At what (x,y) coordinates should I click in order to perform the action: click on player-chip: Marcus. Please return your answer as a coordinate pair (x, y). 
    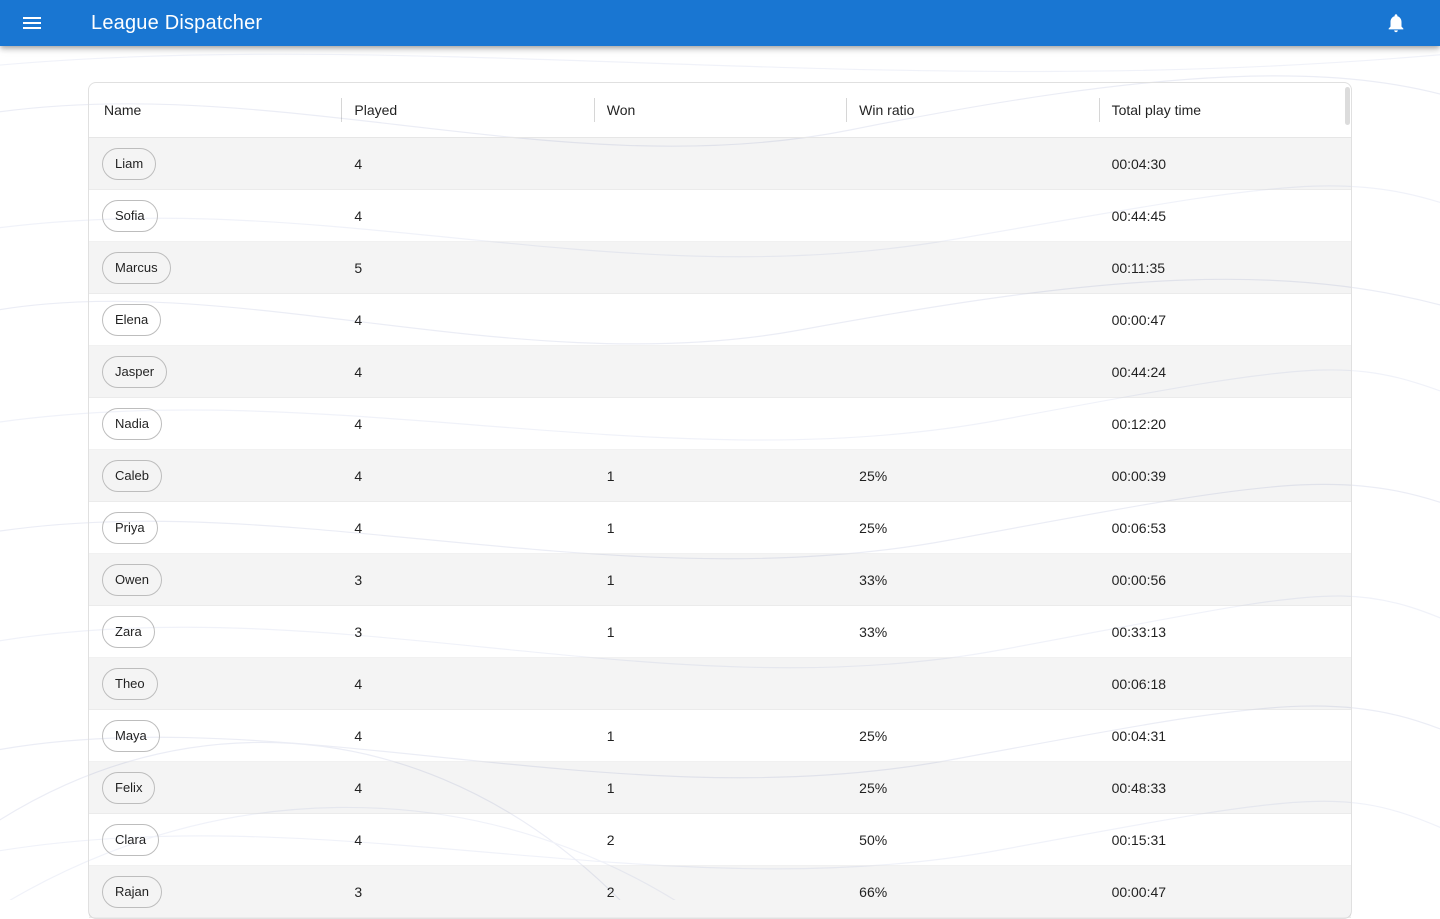
    Looking at the image, I should click on (136, 267).